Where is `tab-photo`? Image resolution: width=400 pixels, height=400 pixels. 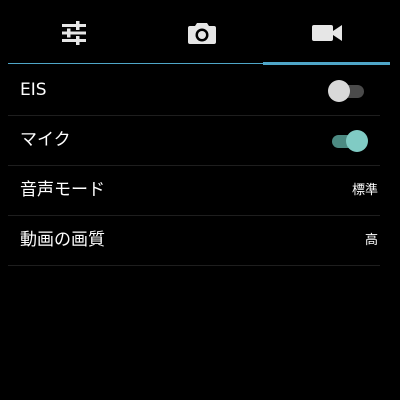
tab-photo is located at coordinates (201, 33).